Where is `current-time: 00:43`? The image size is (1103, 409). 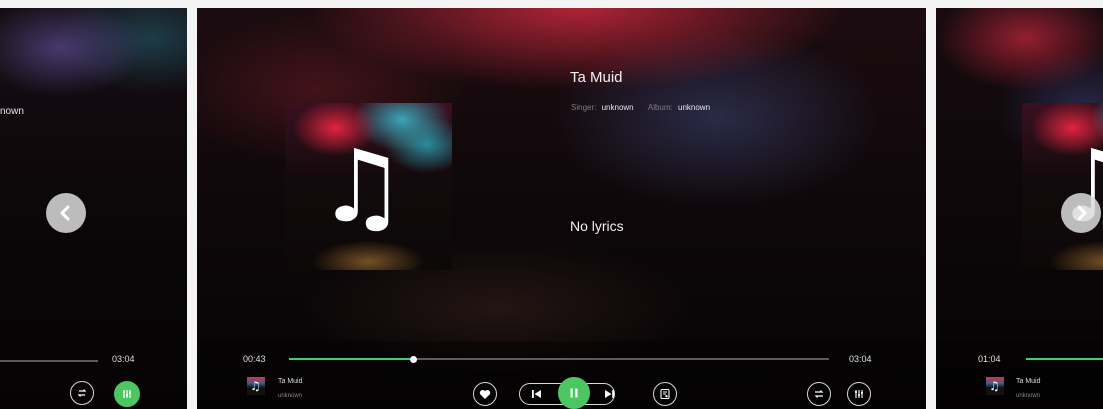 current-time: 00:43 is located at coordinates (254, 359).